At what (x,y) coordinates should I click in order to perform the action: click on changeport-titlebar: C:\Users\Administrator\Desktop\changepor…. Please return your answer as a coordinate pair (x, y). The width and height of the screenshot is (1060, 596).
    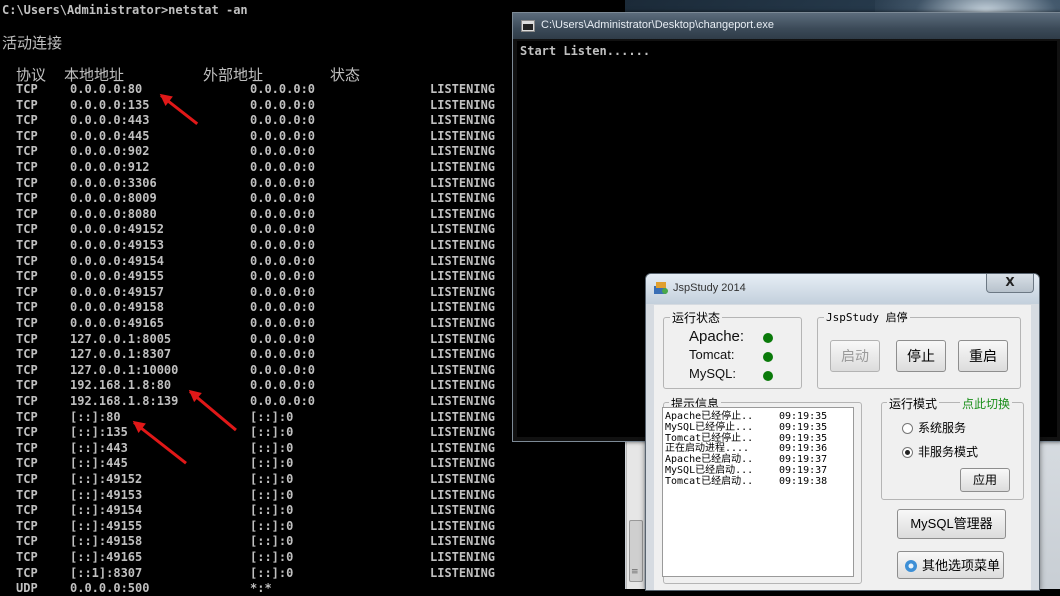
    Looking at the image, I should click on (786, 26).